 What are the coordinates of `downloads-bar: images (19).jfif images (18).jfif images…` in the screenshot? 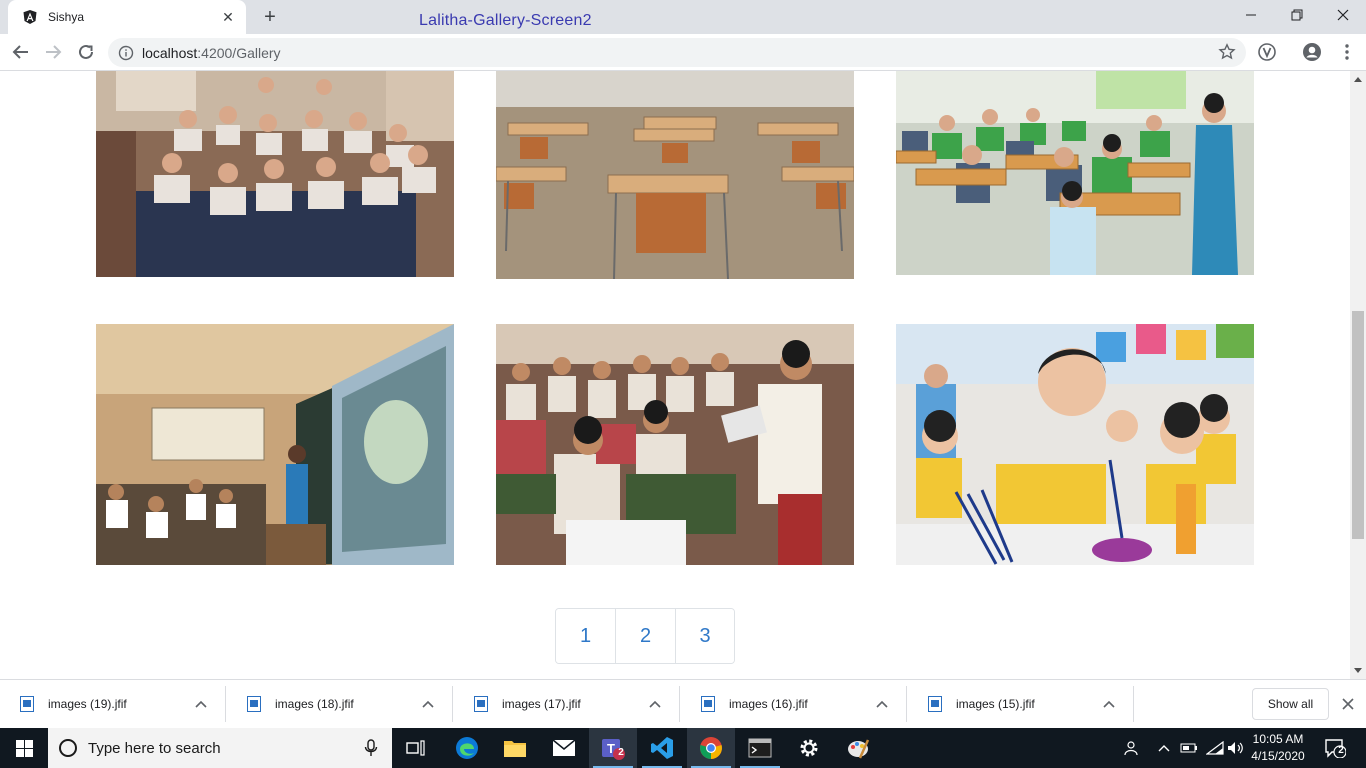 It's located at (683, 703).